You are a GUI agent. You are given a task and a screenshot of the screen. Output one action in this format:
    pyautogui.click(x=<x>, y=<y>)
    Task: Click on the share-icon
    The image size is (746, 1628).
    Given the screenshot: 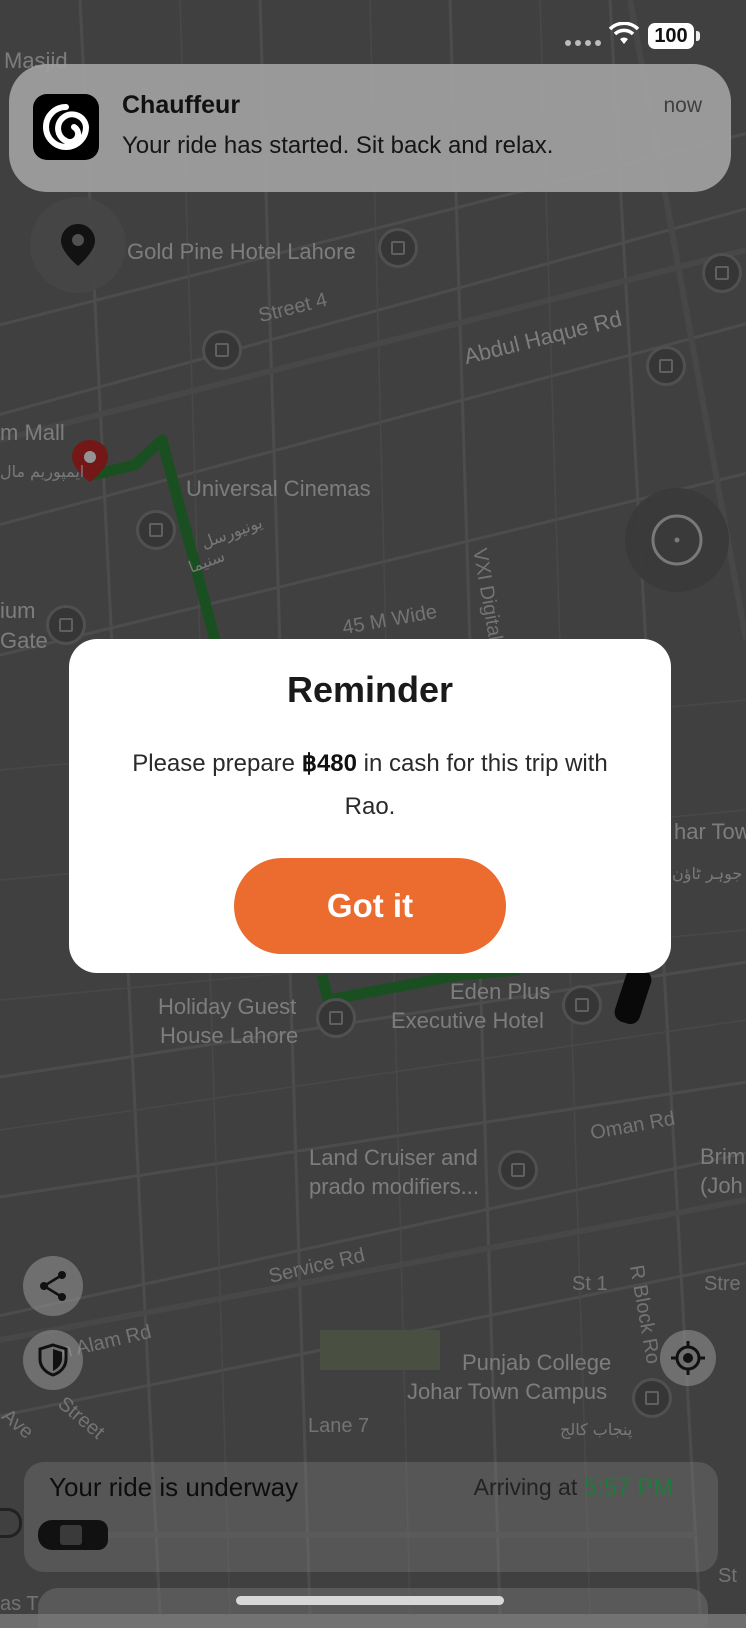 What is the action you would take?
    pyautogui.click(x=53, y=1286)
    